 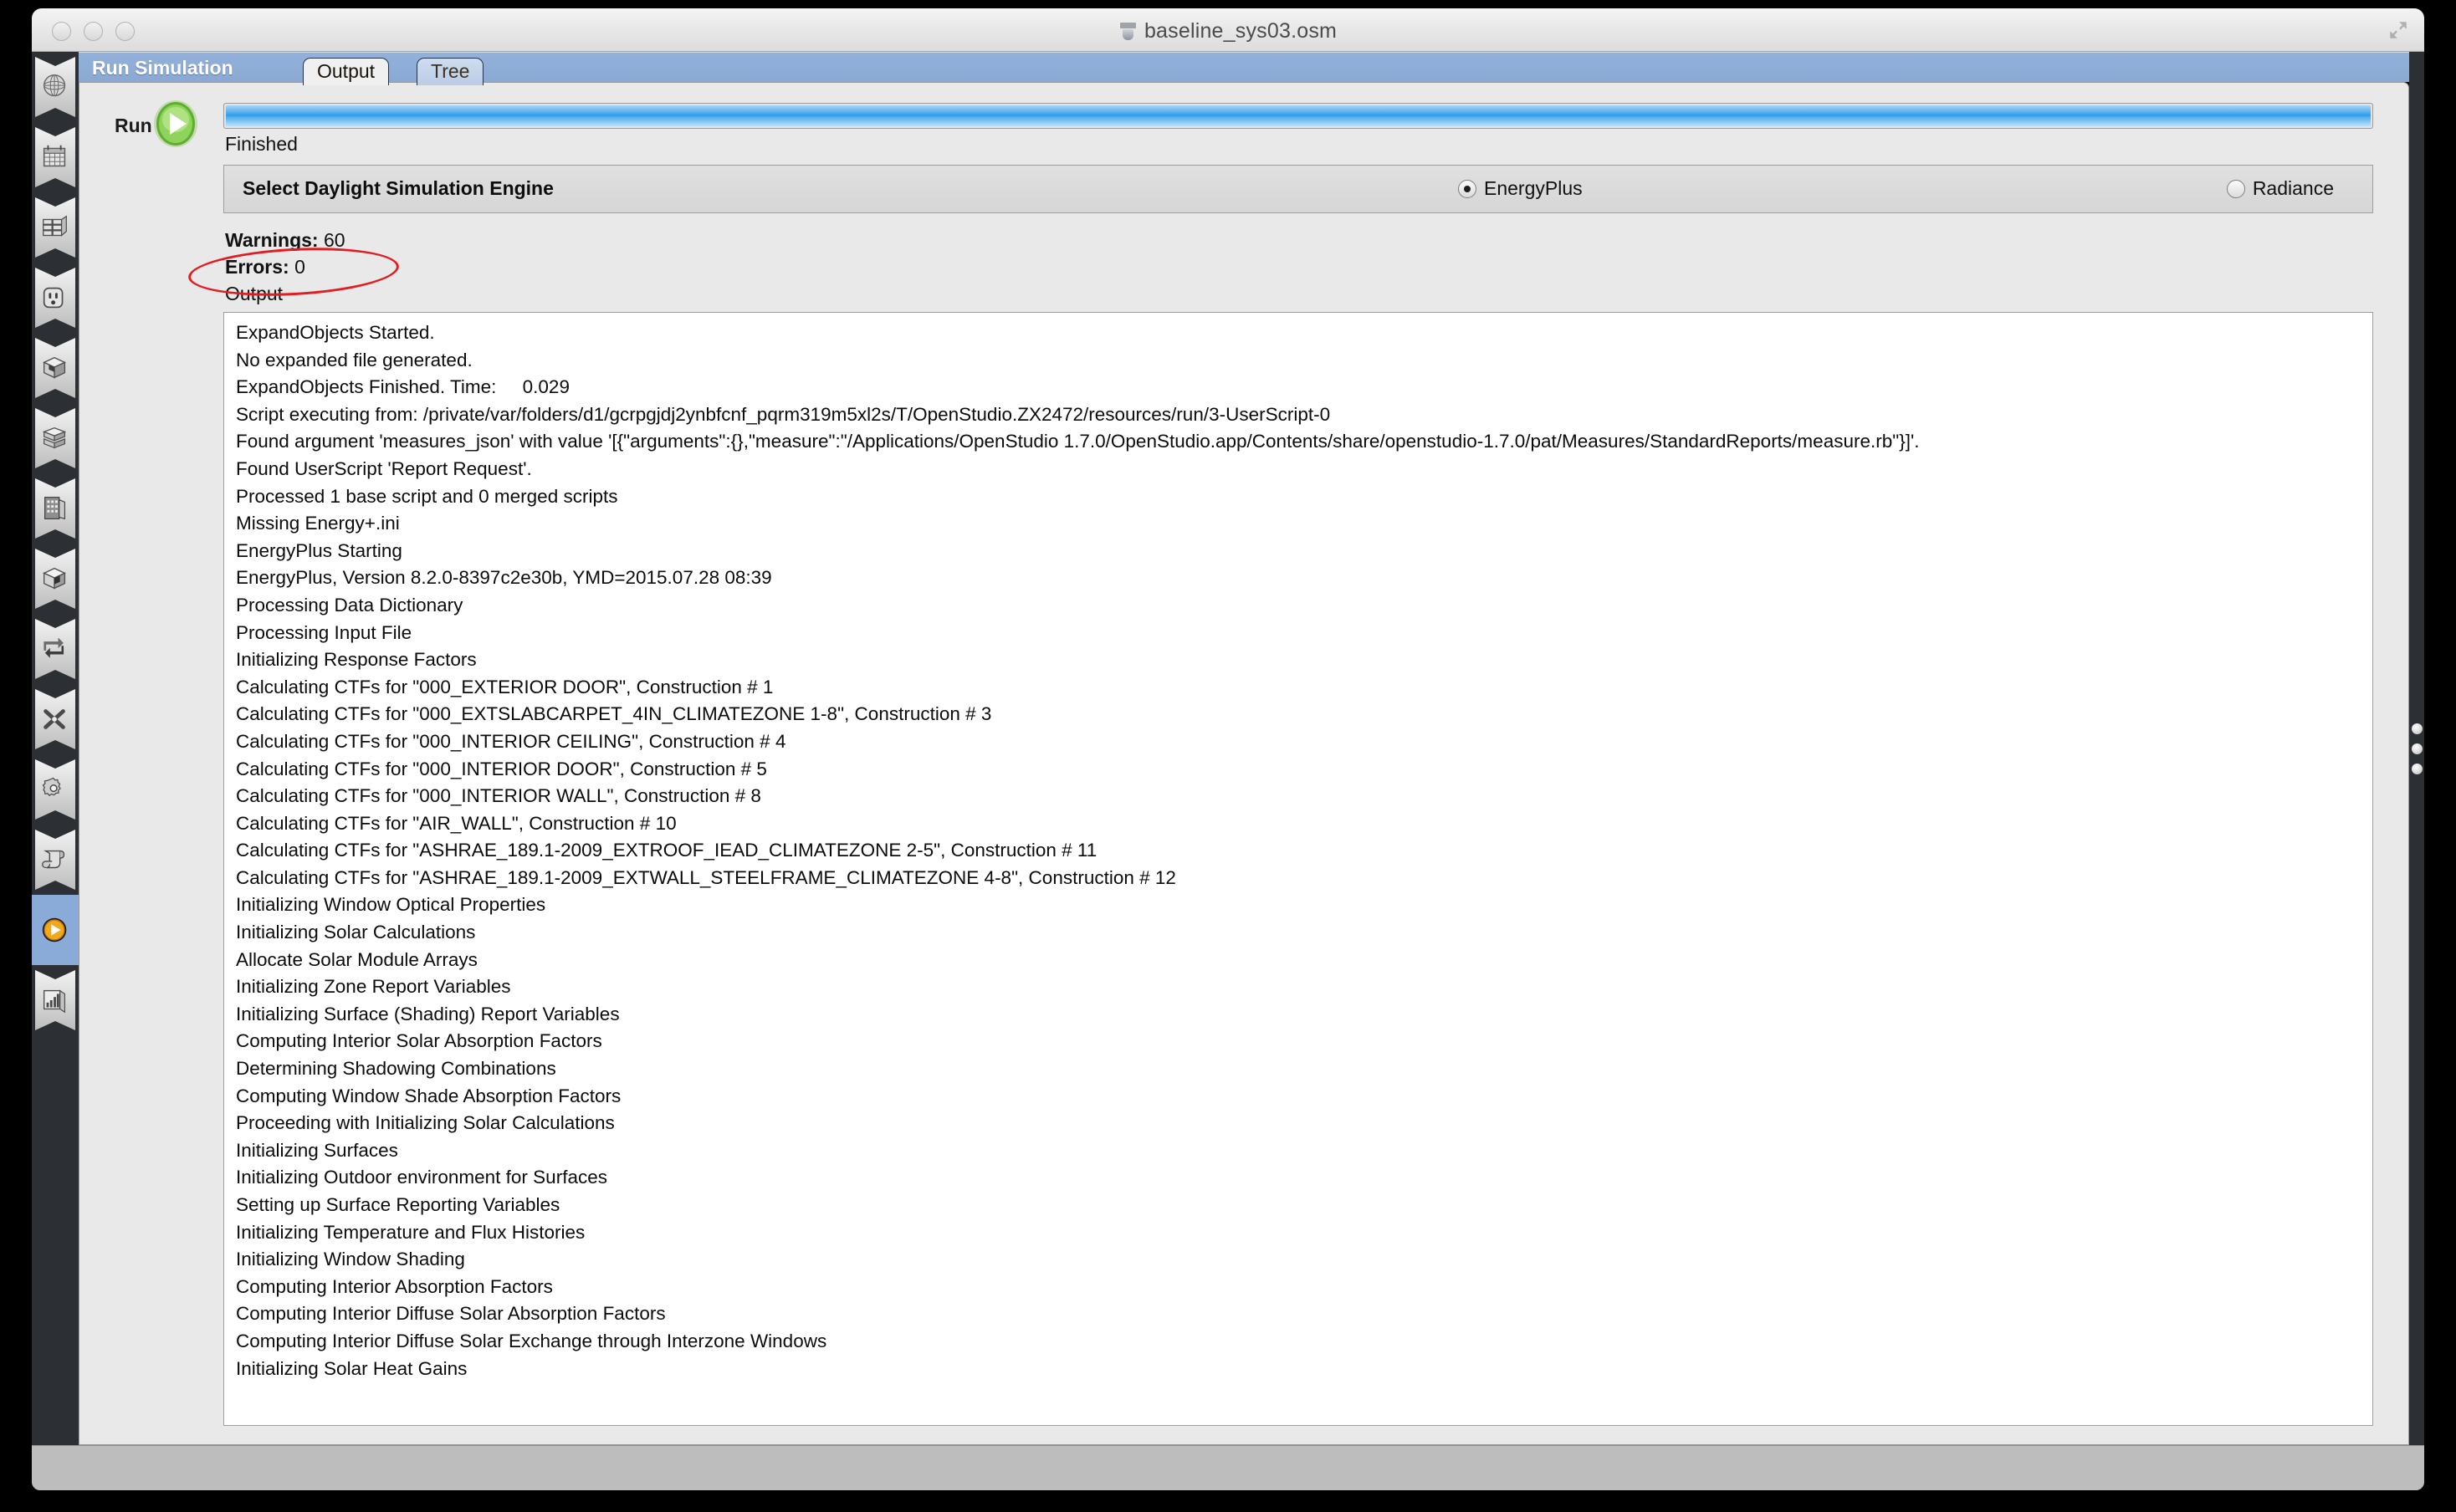 What do you see at coordinates (1228, 1467) in the screenshot?
I see `status-bar` at bounding box center [1228, 1467].